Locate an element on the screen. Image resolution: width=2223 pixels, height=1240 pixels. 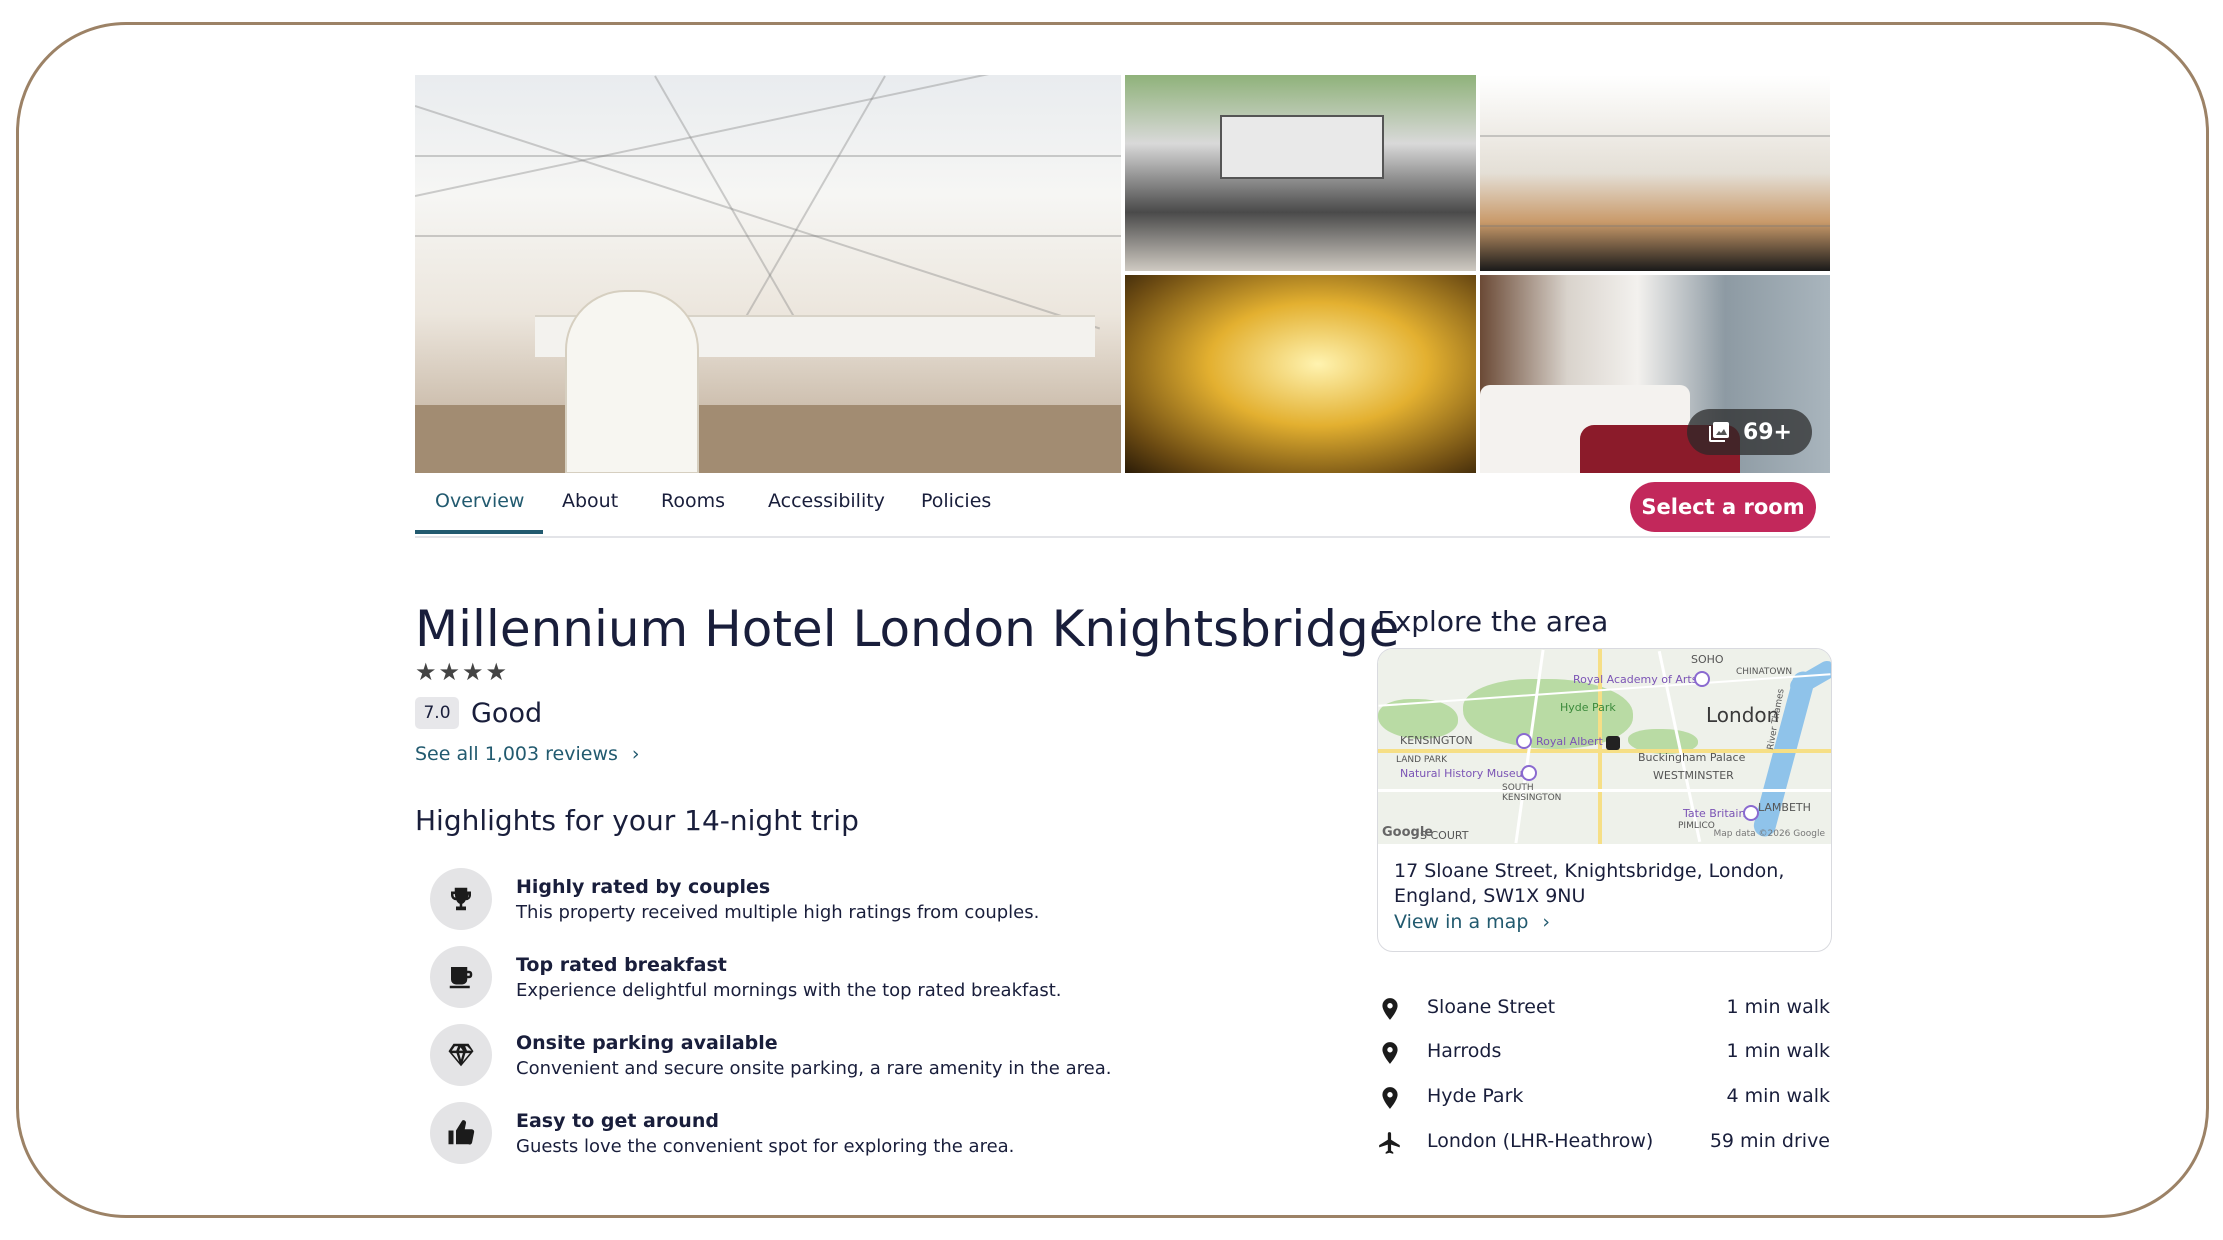
map-label-soho: SOHO is located at coordinates (1707, 659).